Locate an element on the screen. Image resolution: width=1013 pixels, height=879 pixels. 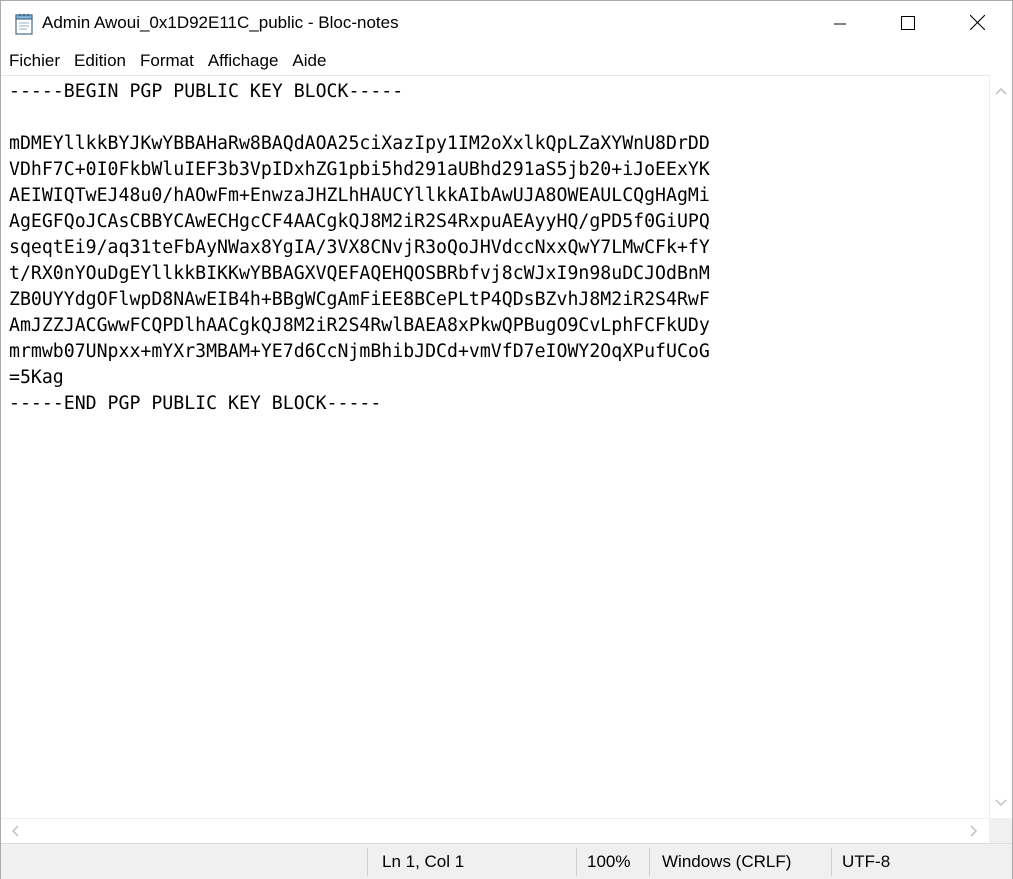
minimize-icon is located at coordinates (840, 24).